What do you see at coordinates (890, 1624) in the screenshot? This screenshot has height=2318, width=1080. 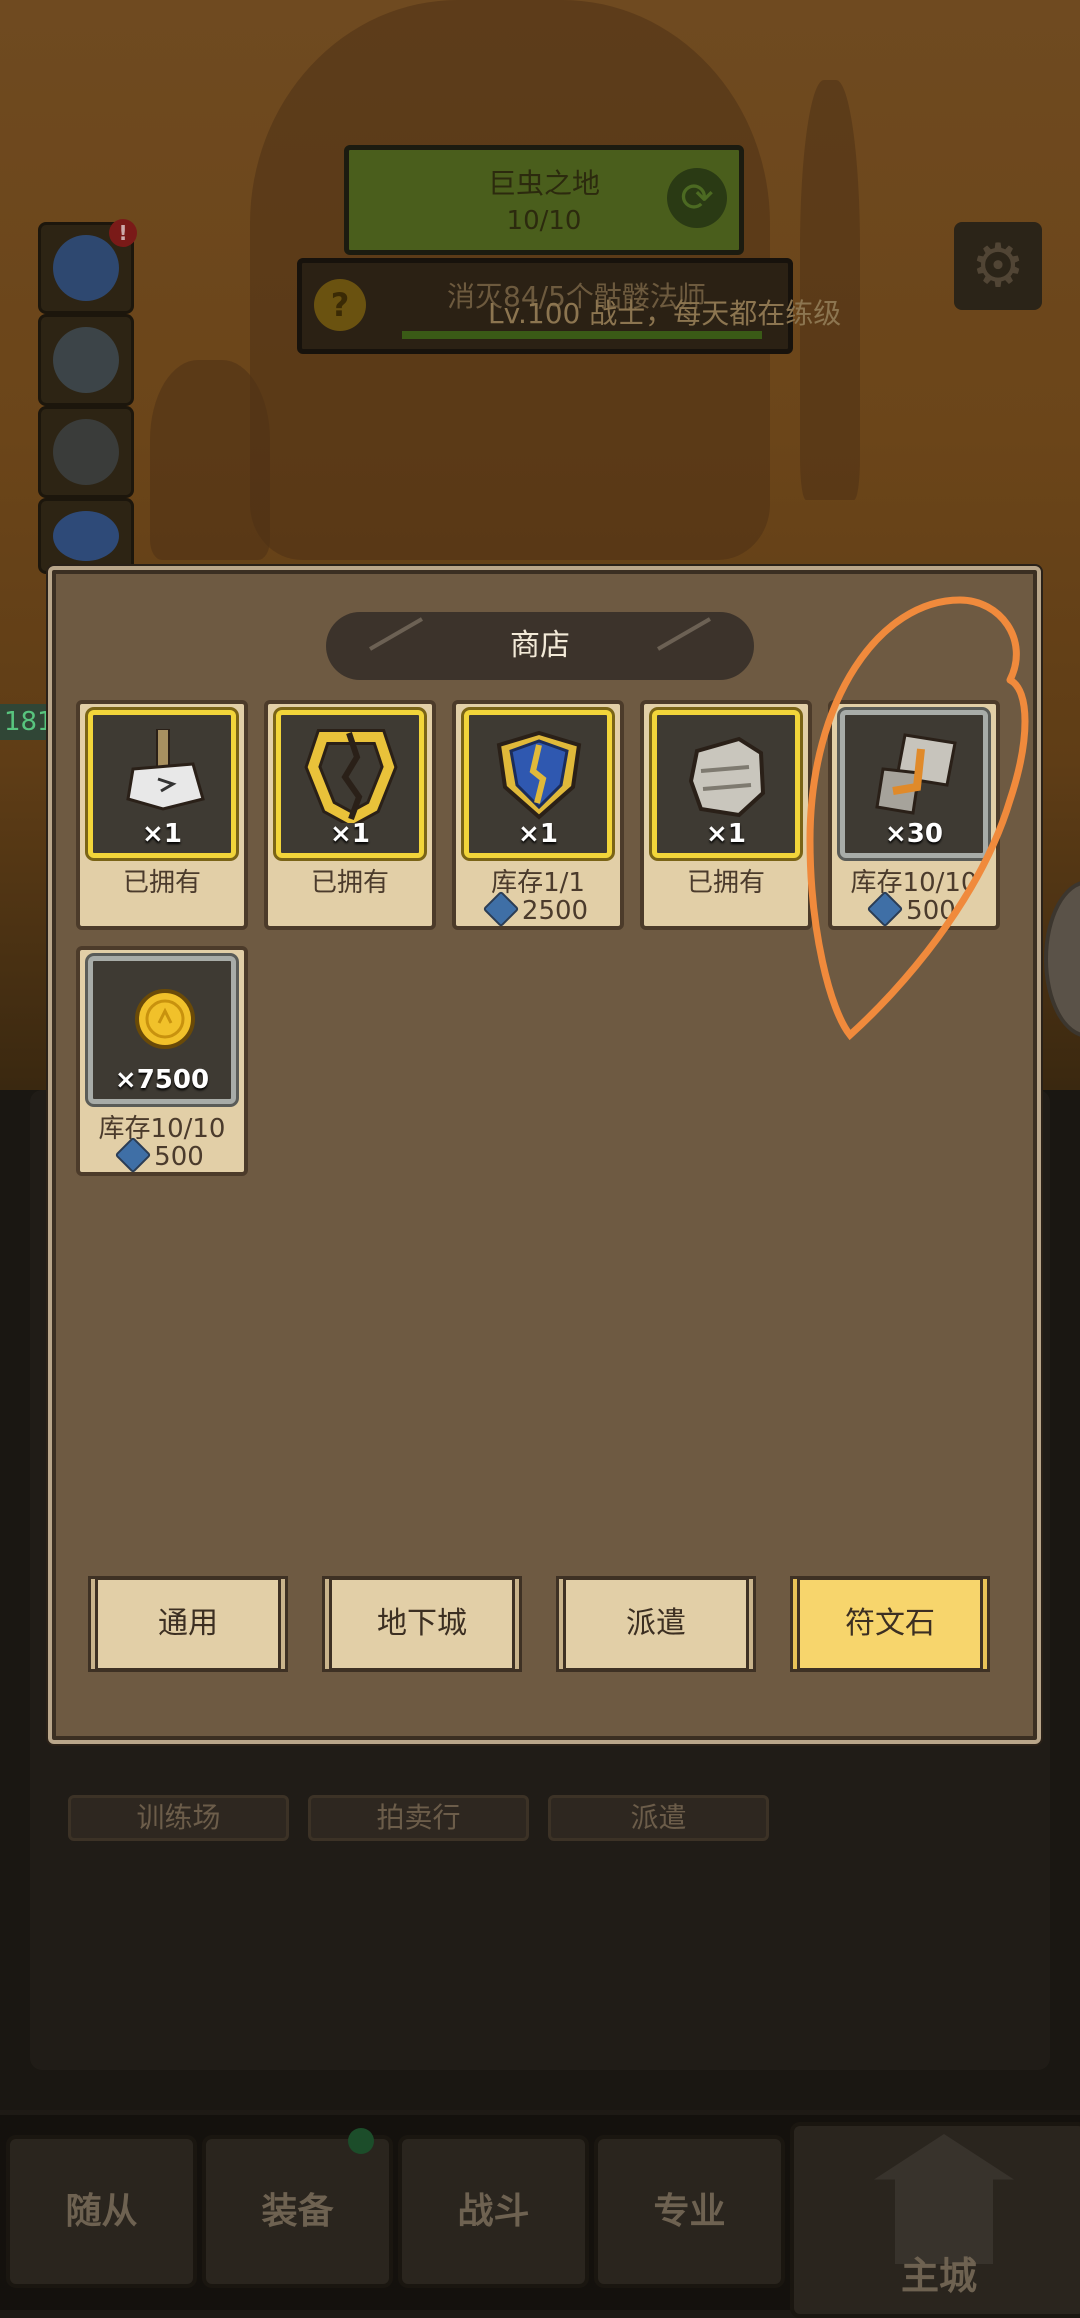 I see `tab-rune-stone: 符文石` at bounding box center [890, 1624].